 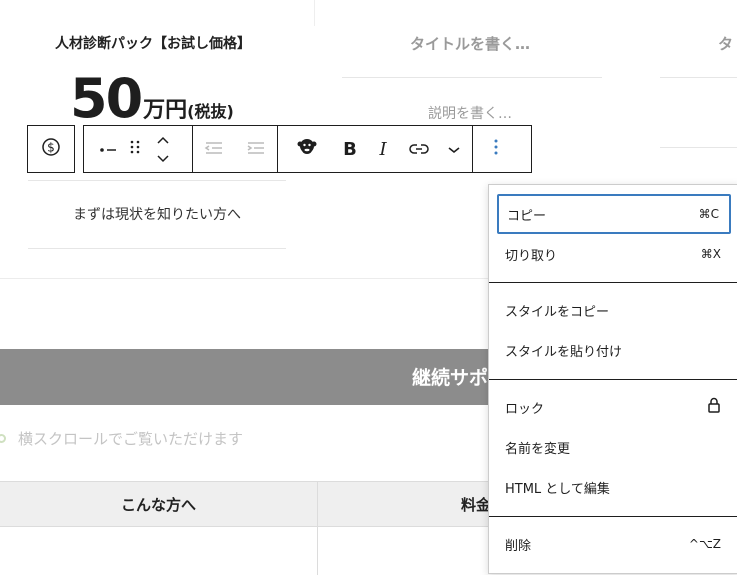 I want to click on outdent-icon, so click(x=214, y=149).